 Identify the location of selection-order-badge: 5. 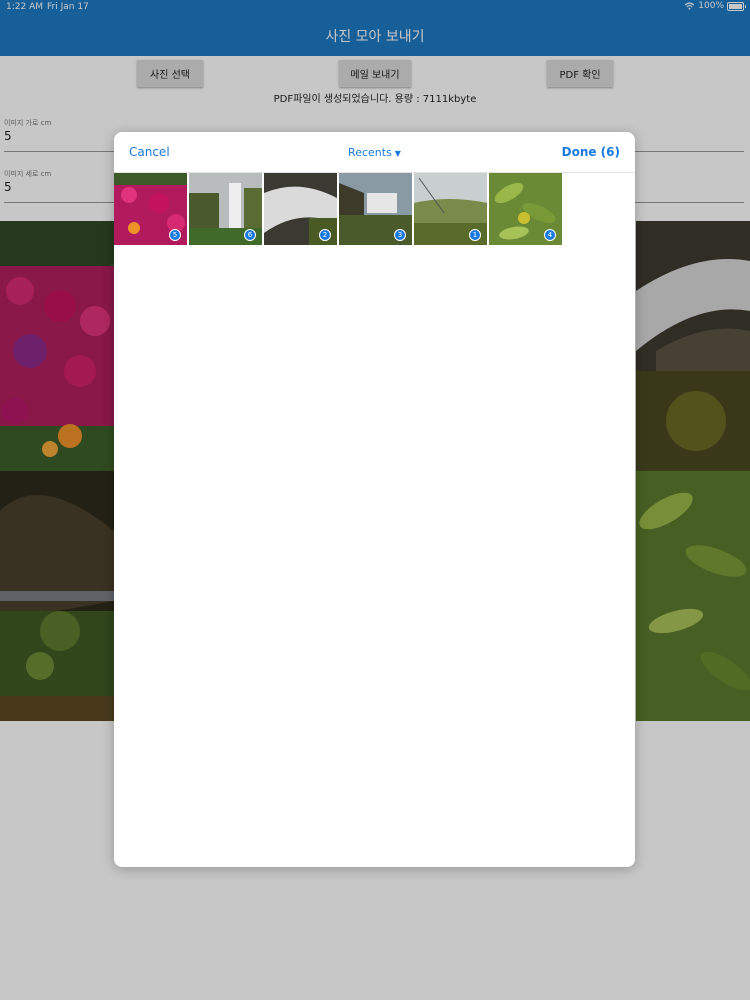
(175, 235).